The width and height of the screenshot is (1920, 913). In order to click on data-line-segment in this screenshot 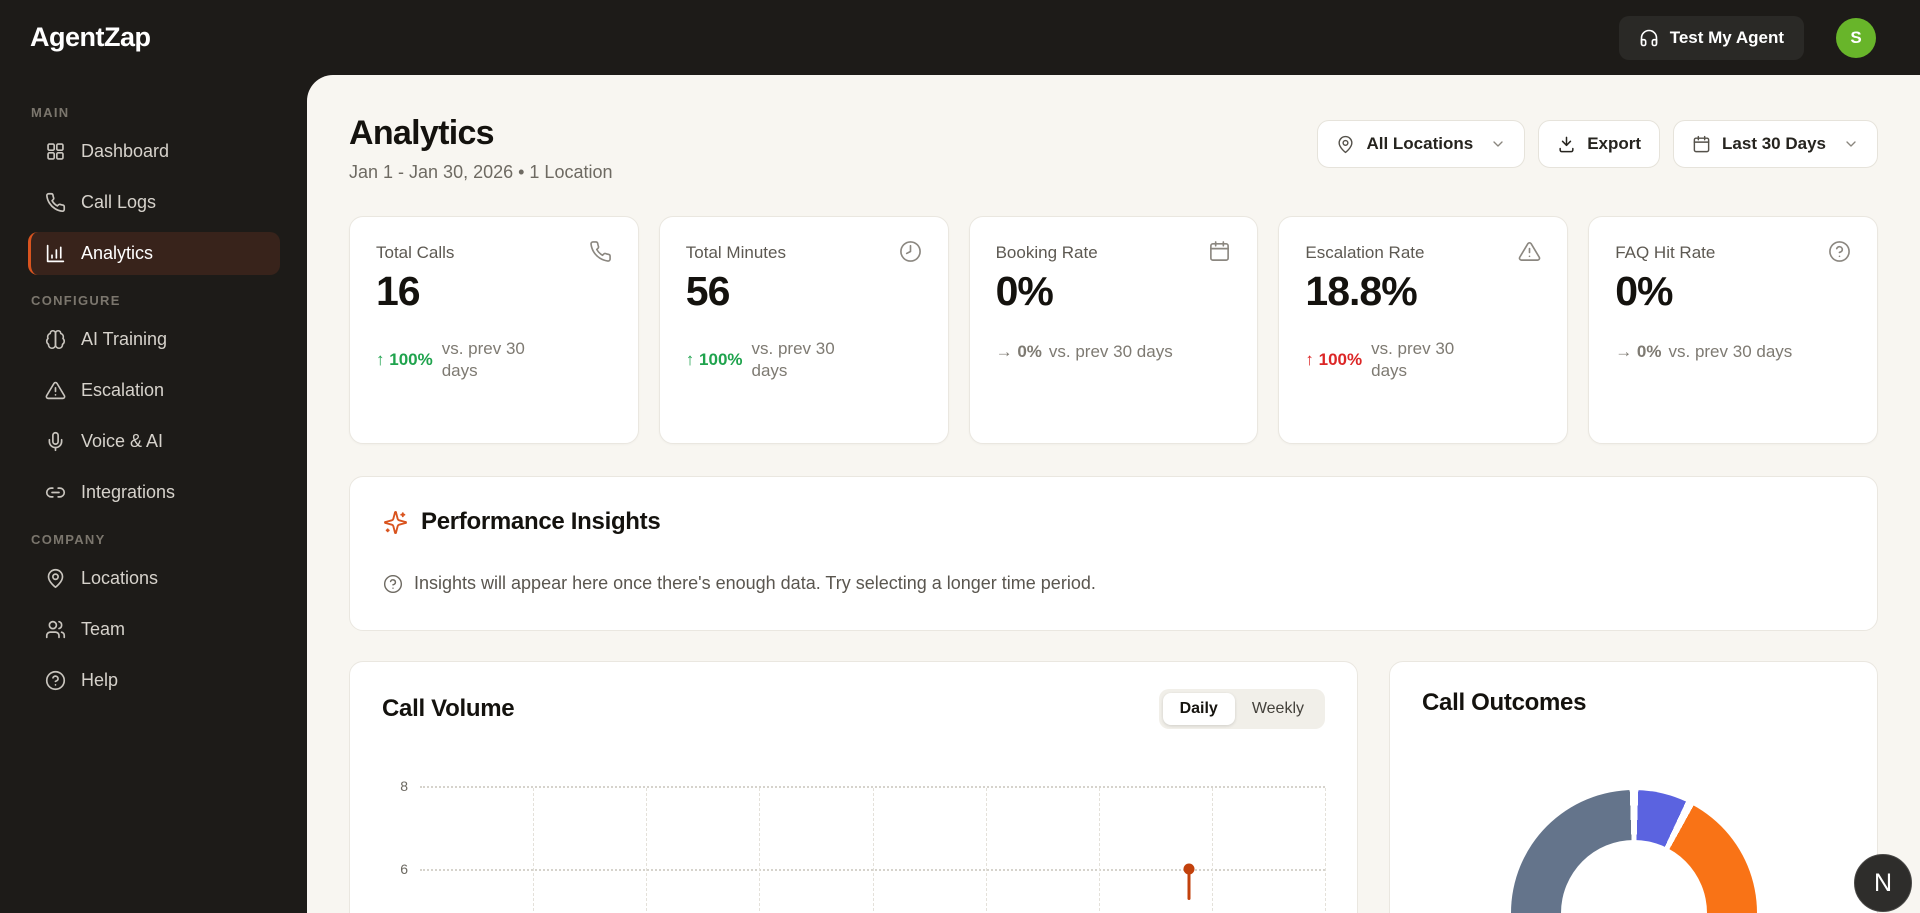, I will do `click(1189, 886)`.